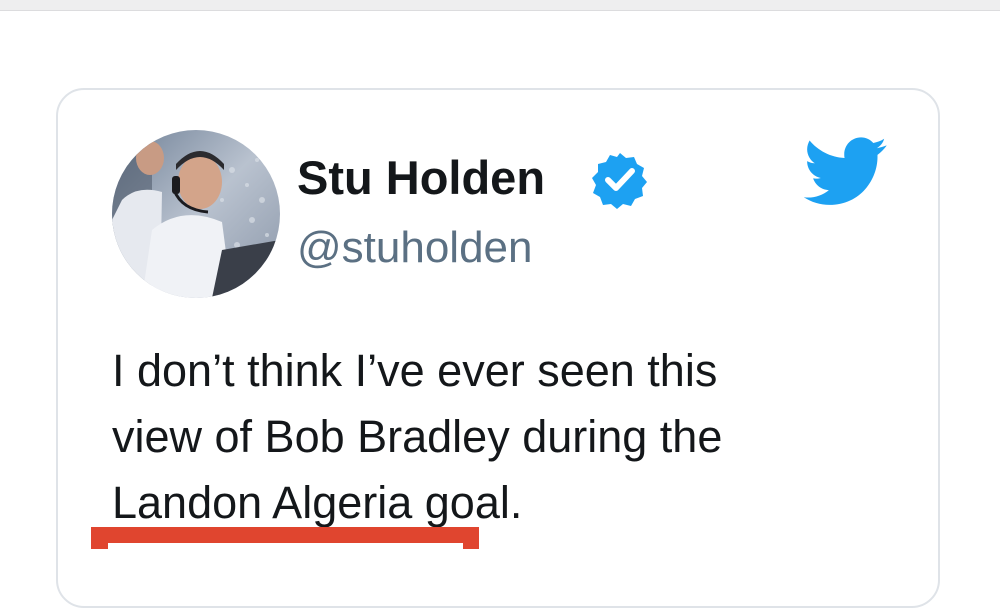 This screenshot has width=1000, height=608. I want to click on author-avatar, so click(196, 214).